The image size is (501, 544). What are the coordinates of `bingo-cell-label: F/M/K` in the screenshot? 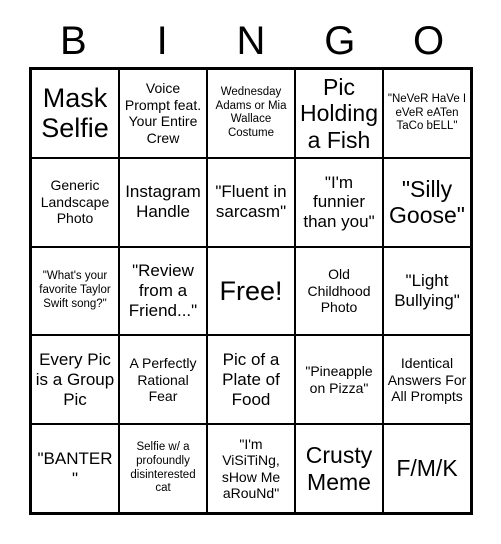 It's located at (427, 468).